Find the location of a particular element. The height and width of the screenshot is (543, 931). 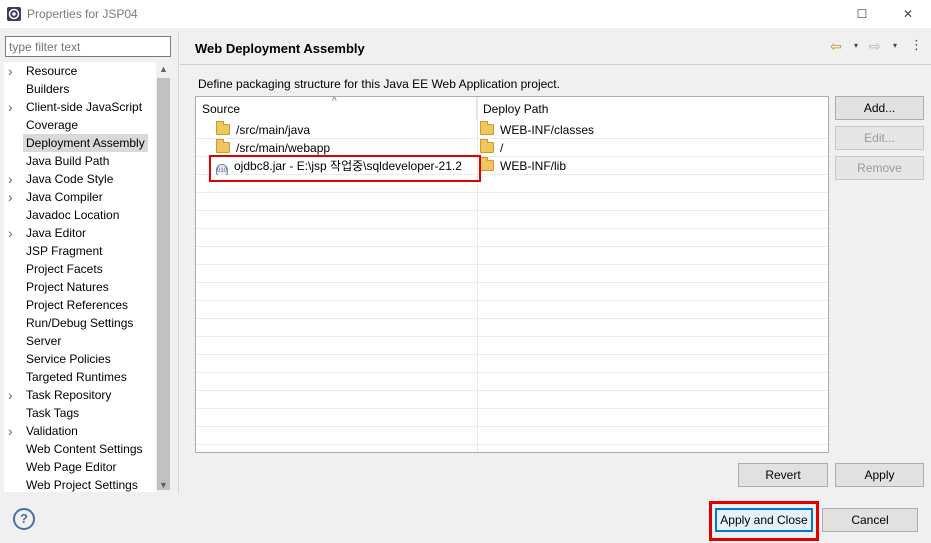

table-row: /src/main/java WEB-INF/classes is located at coordinates (512, 130).